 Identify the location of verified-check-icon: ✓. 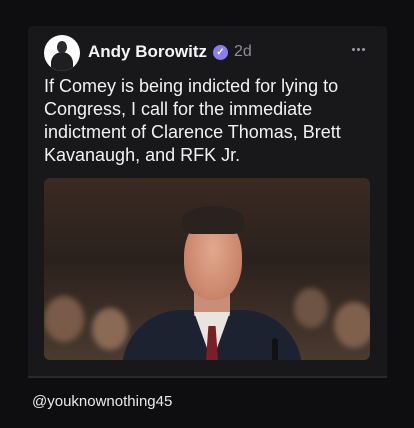
(220, 52).